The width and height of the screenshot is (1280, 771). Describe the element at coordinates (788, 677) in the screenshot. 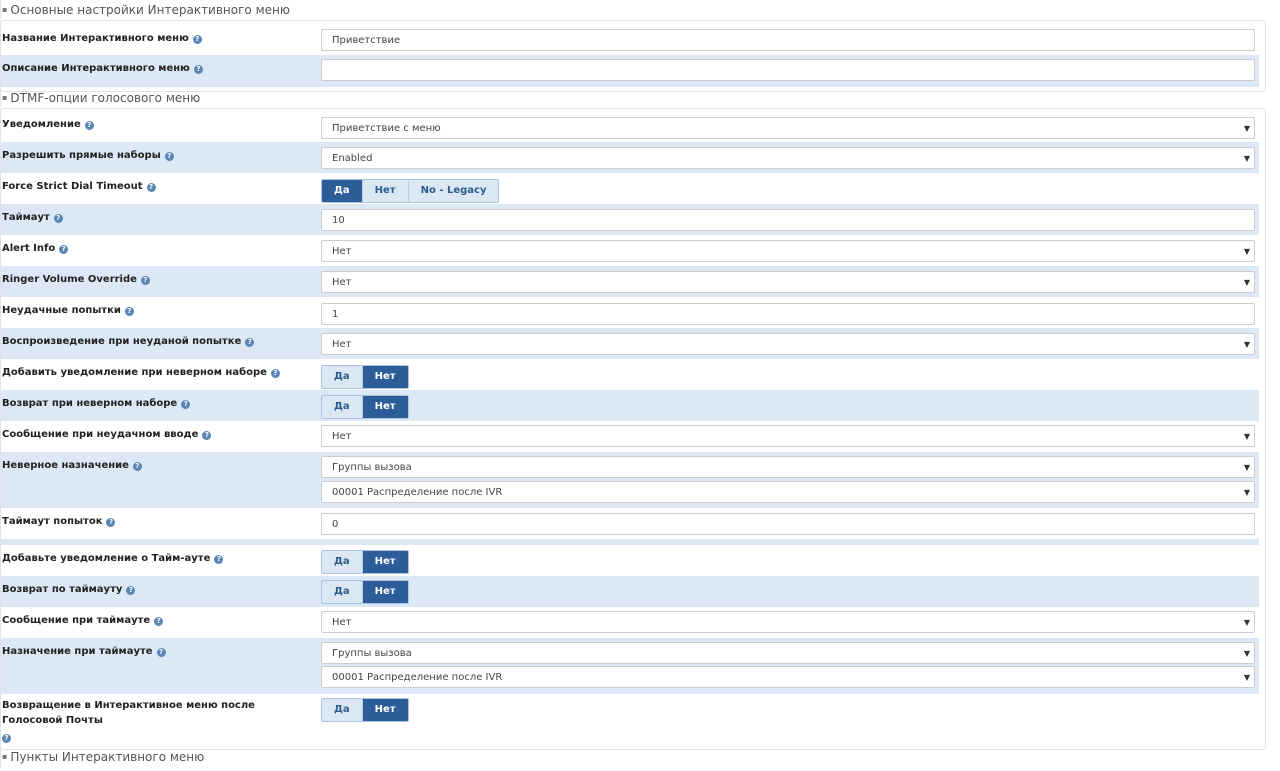

I see `timeout-destination-target-select: 00001 Распределение после IVR ▼` at that location.